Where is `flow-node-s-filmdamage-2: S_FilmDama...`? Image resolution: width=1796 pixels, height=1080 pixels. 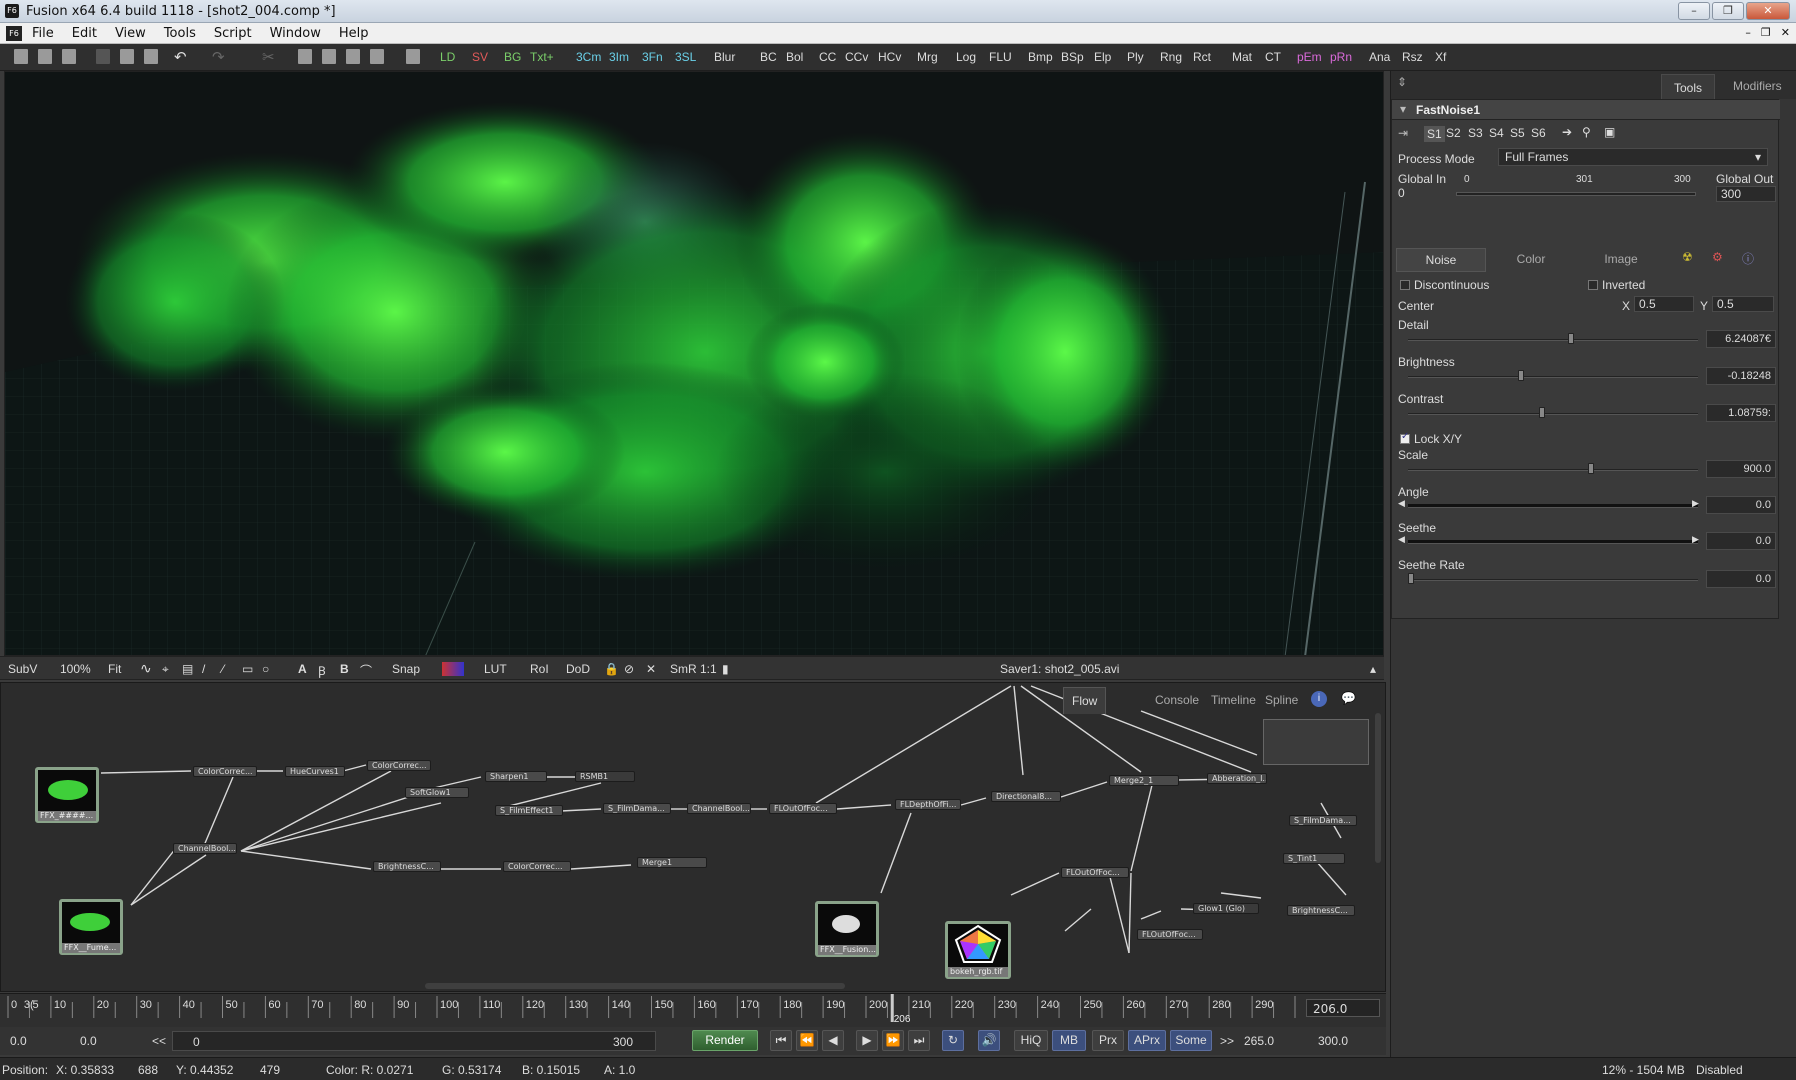 flow-node-s-filmdamage-2: S_FilmDama... is located at coordinates (1323, 820).